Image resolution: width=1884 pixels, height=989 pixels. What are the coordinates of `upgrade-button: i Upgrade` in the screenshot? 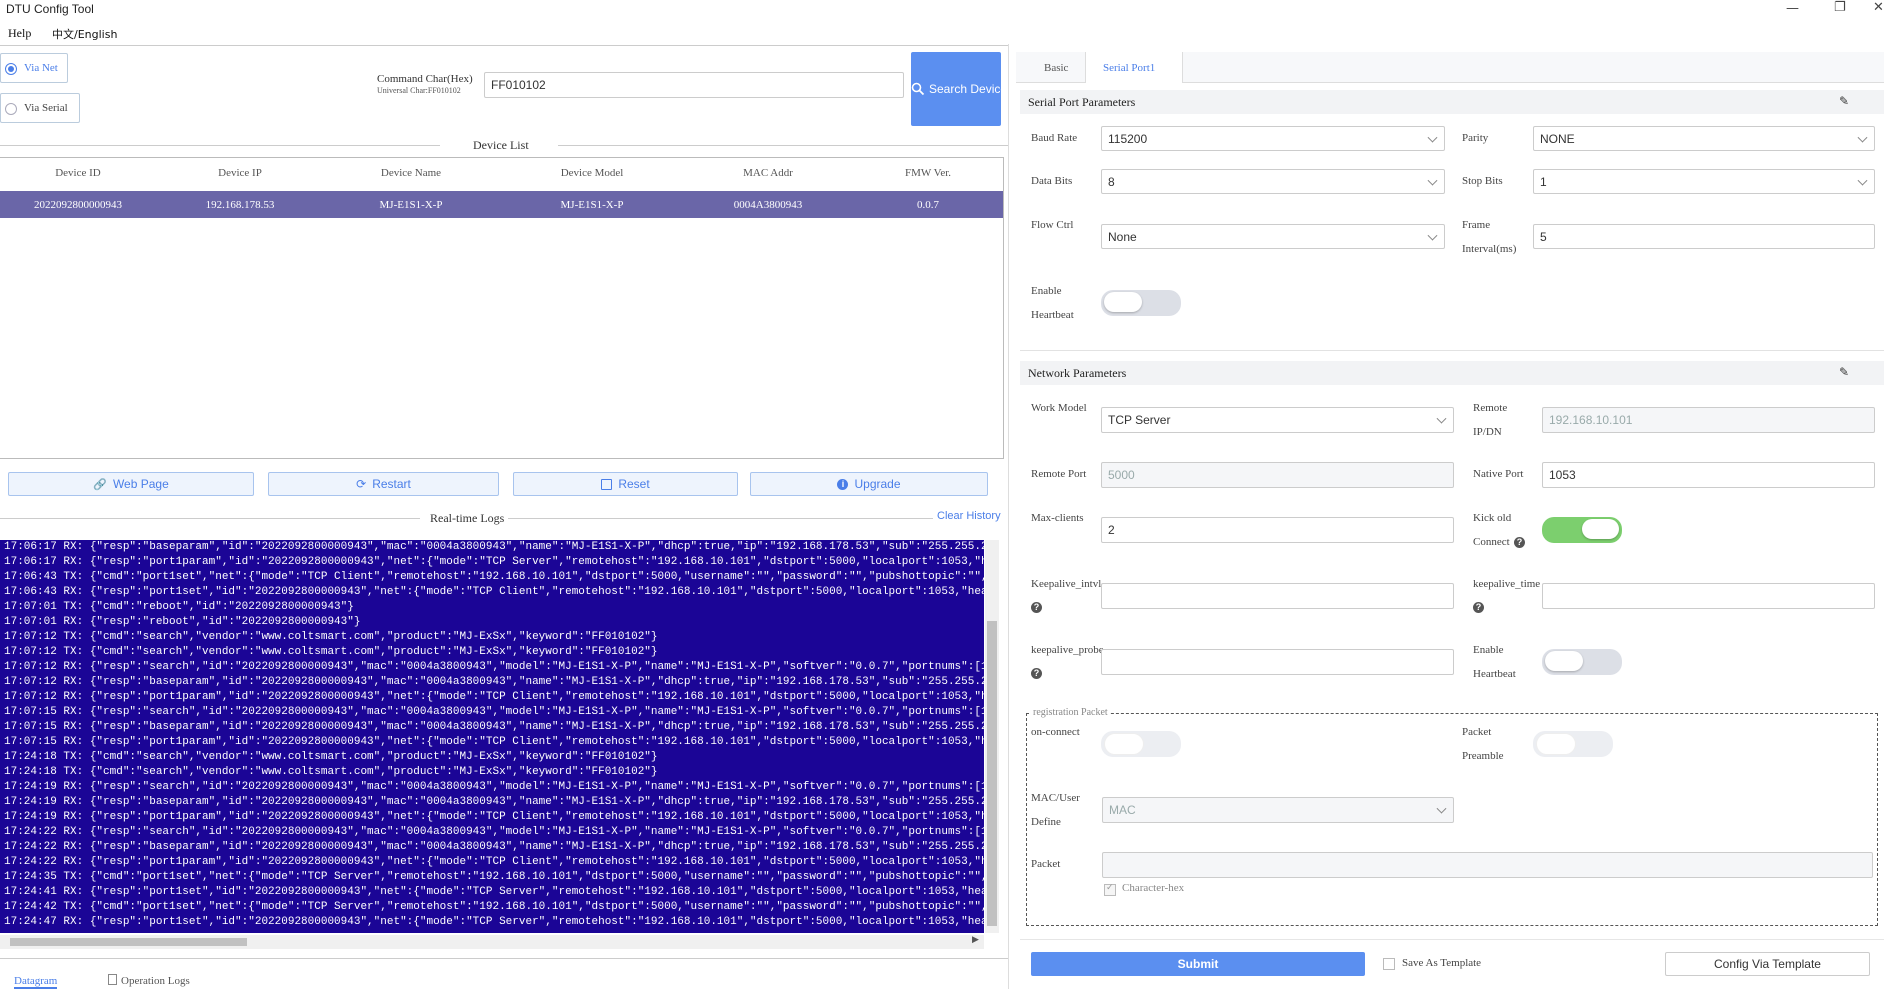 It's located at (869, 484).